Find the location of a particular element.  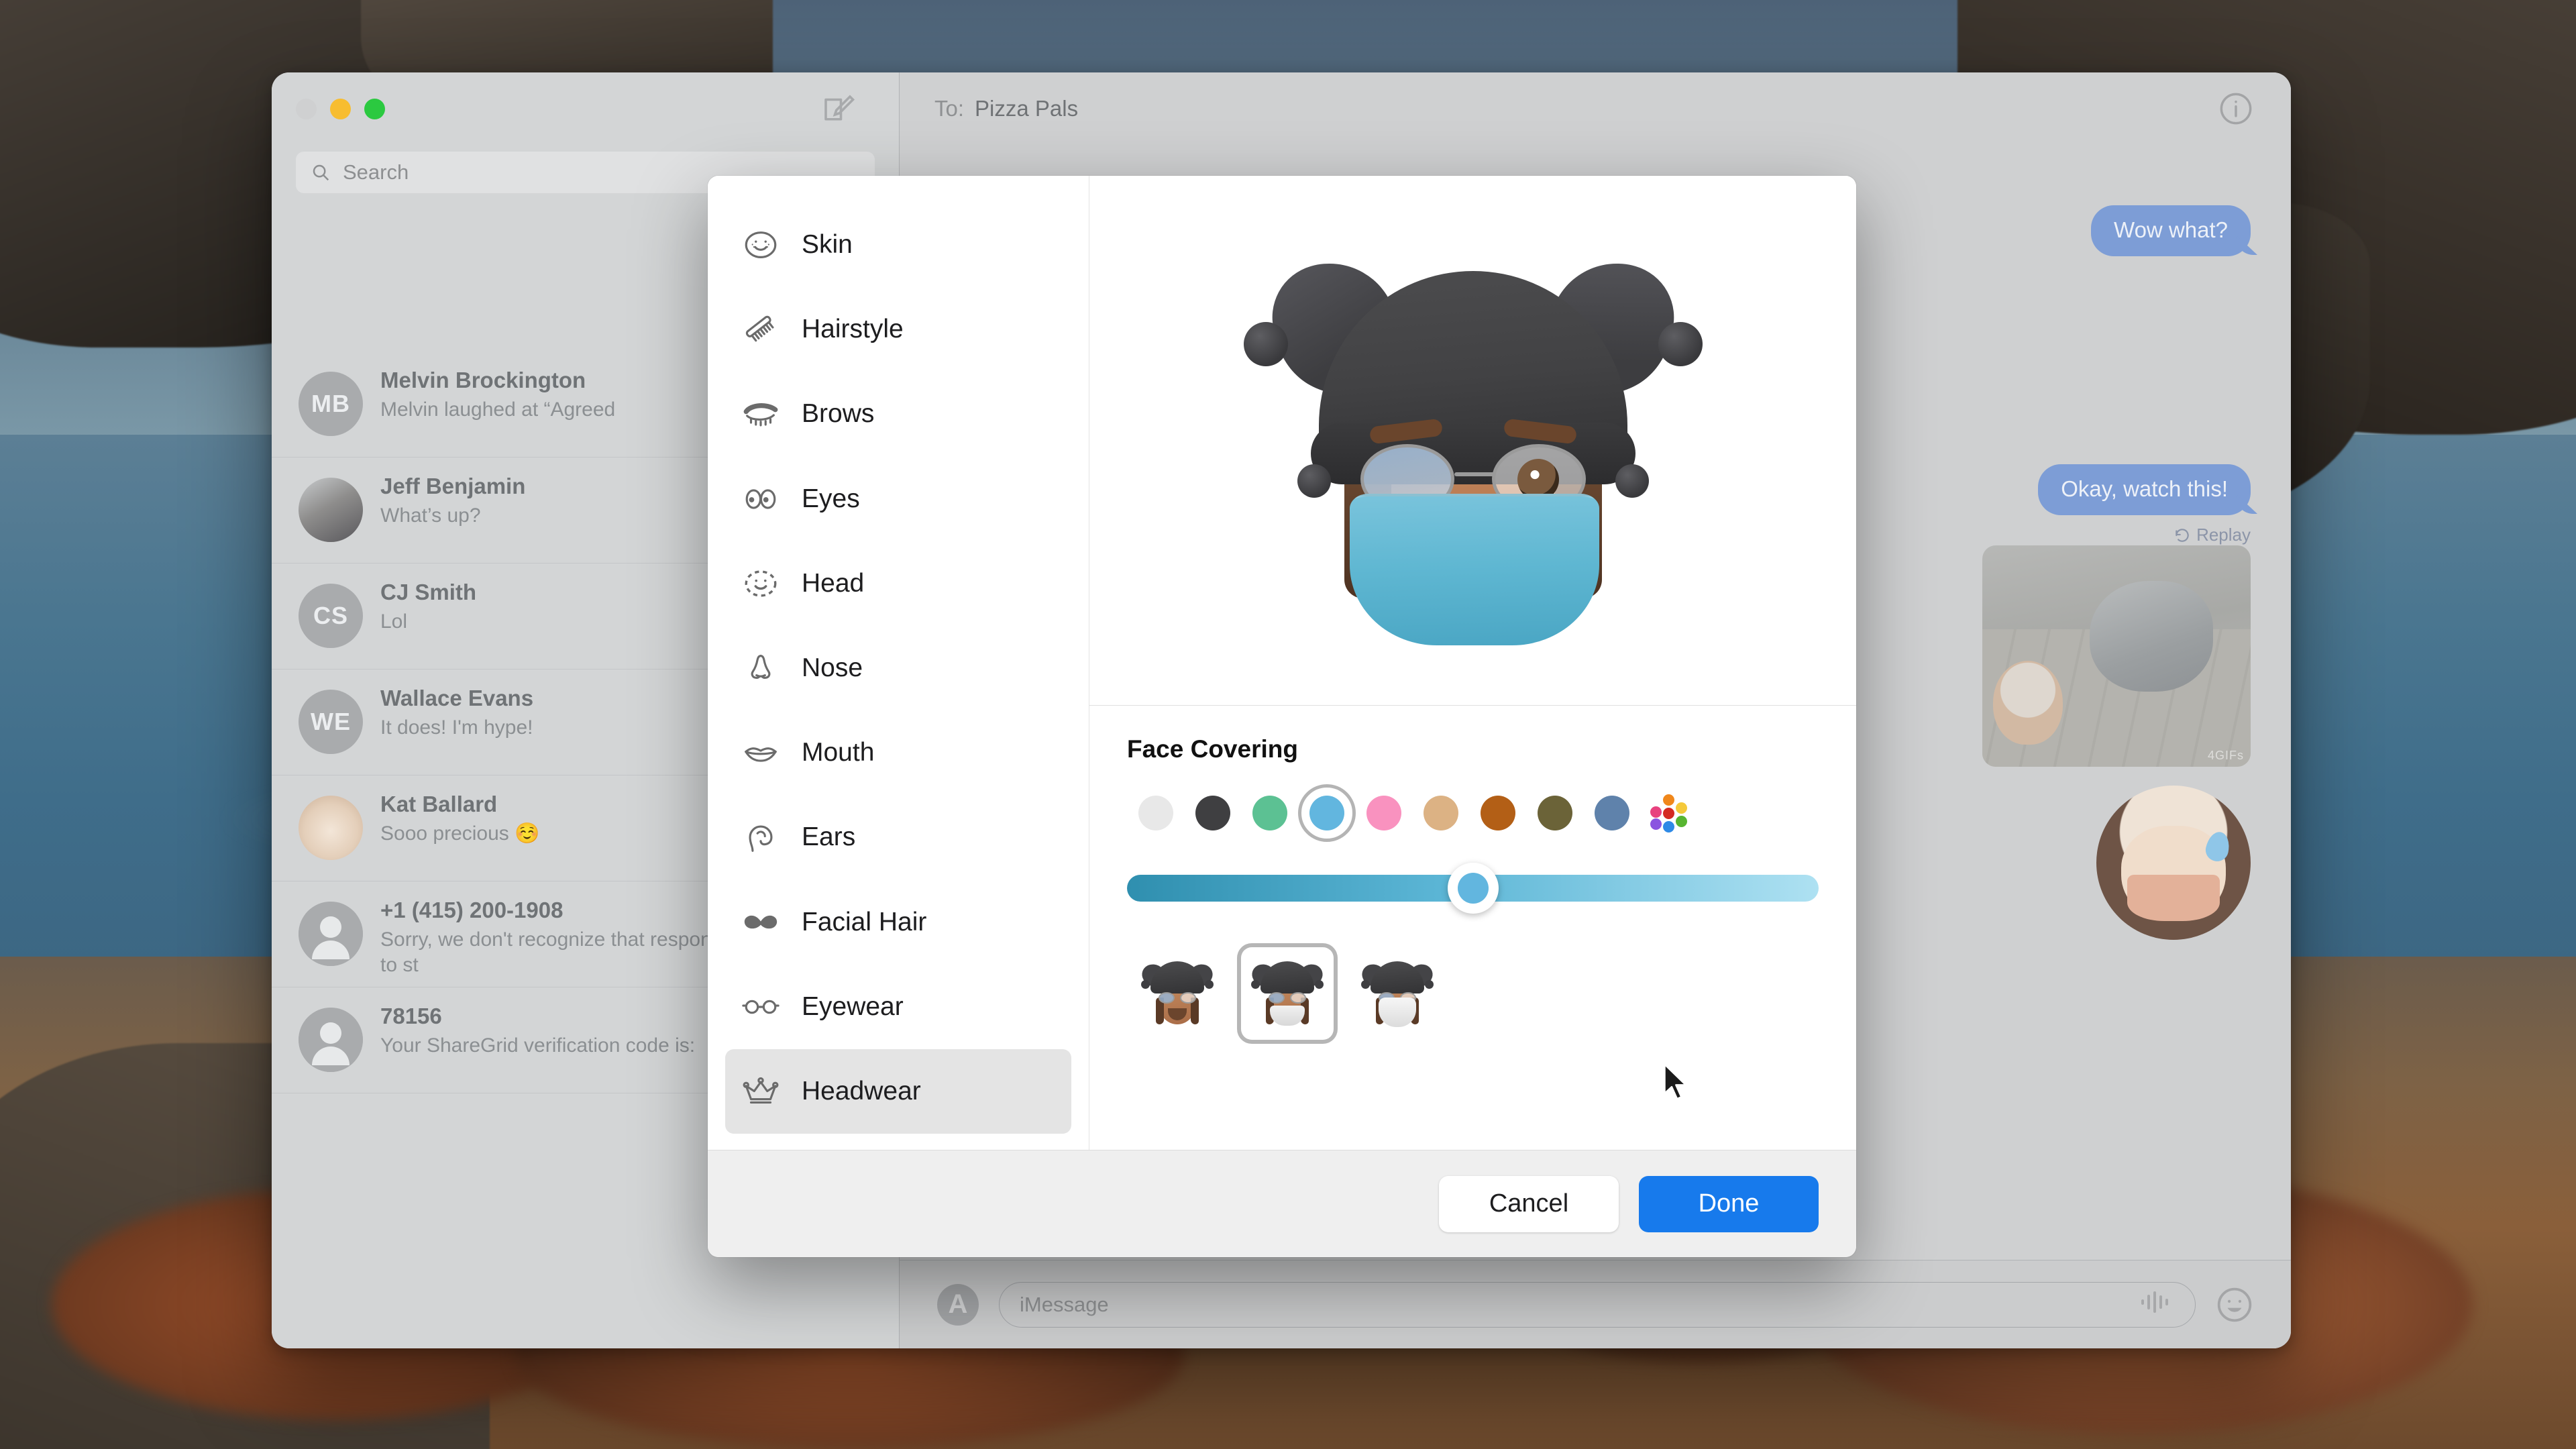

app-store-icon: A is located at coordinates (958, 1304).